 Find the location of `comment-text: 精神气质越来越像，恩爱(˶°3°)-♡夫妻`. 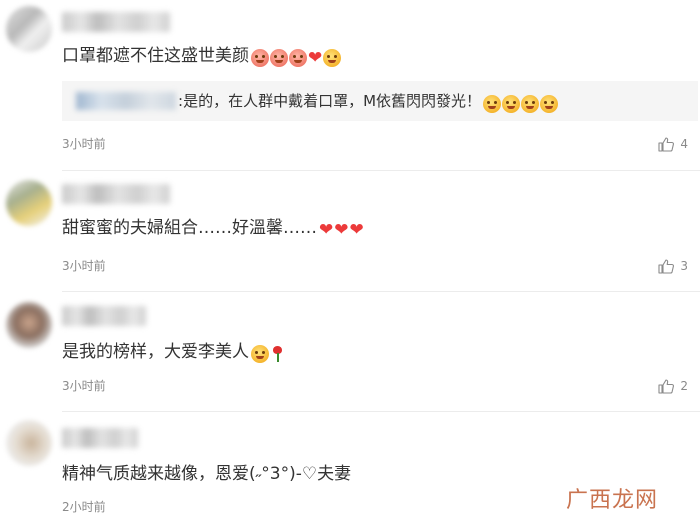

comment-text: 精神气质越来越像，恩爱(˶°3°)-♡夫妻 is located at coordinates (206, 474).